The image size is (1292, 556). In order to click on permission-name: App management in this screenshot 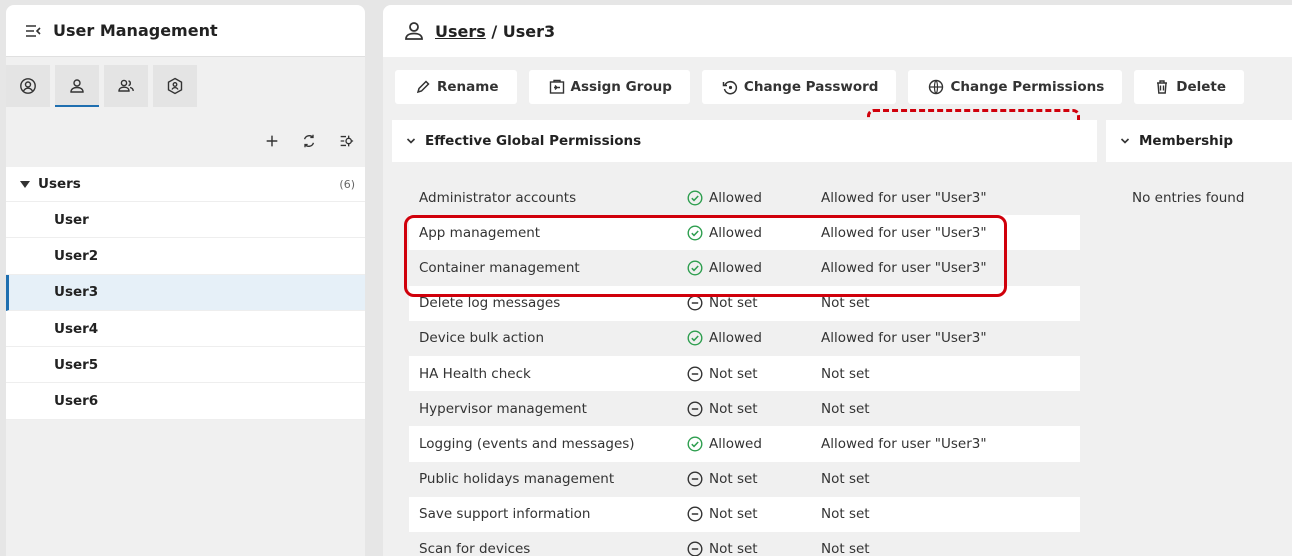, I will do `click(480, 232)`.